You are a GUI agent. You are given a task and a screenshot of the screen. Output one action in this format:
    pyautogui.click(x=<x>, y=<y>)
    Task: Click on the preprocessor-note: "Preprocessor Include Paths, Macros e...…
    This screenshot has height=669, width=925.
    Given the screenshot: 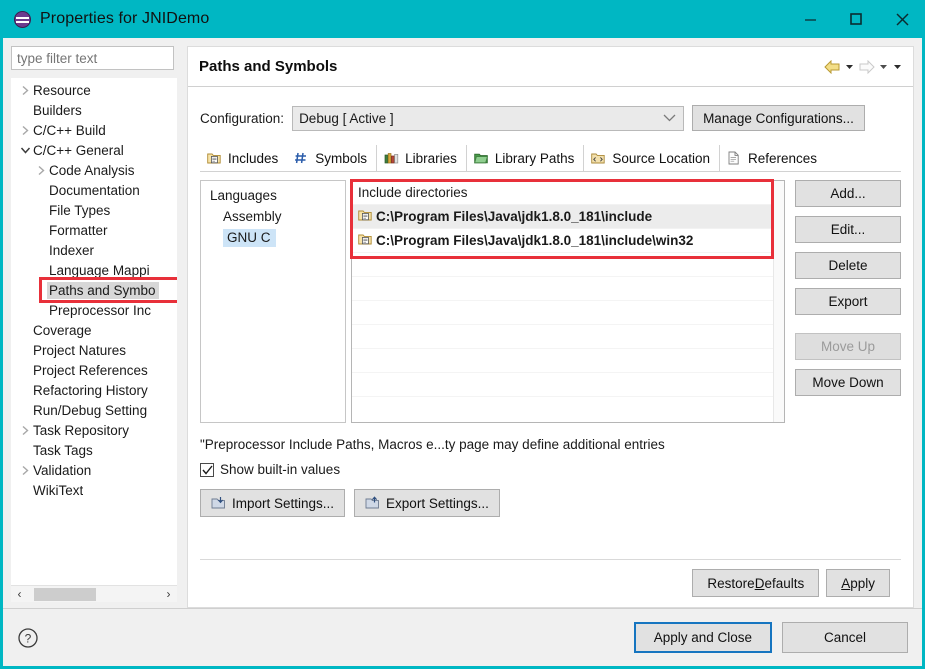 What is the action you would take?
    pyautogui.click(x=432, y=444)
    